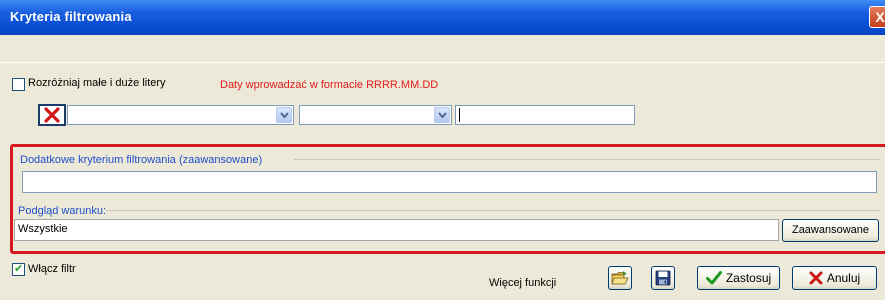  Describe the element at coordinates (329, 85) in the screenshot. I see `date-format-hint: Daty wprowadzać w formacie RRRR.MM.DD` at that location.